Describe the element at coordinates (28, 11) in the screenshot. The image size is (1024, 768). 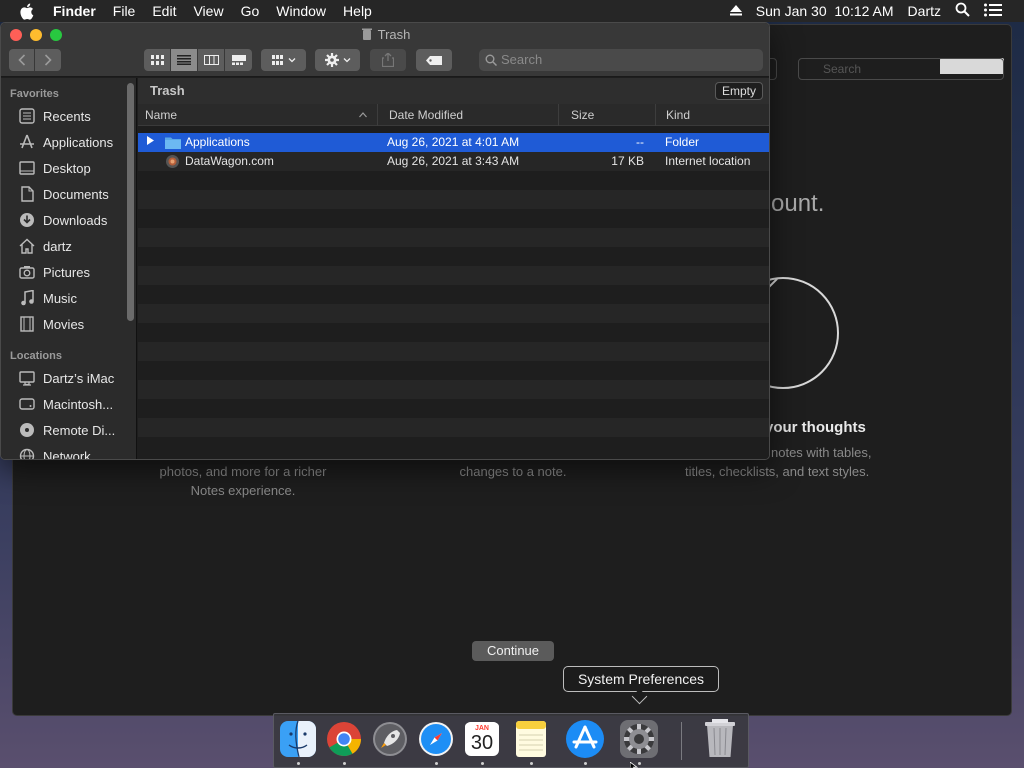
I see `apple-menu-icon` at that location.